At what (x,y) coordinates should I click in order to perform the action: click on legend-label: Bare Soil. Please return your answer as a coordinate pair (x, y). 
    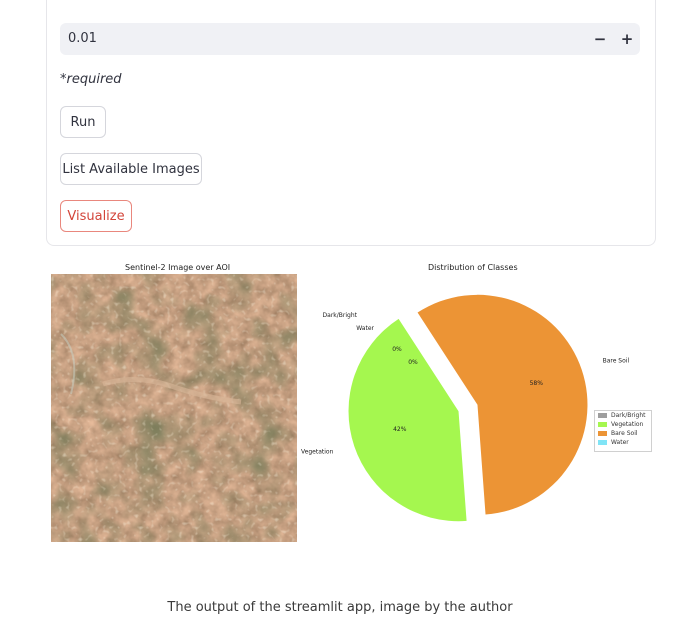
    Looking at the image, I should click on (624, 433).